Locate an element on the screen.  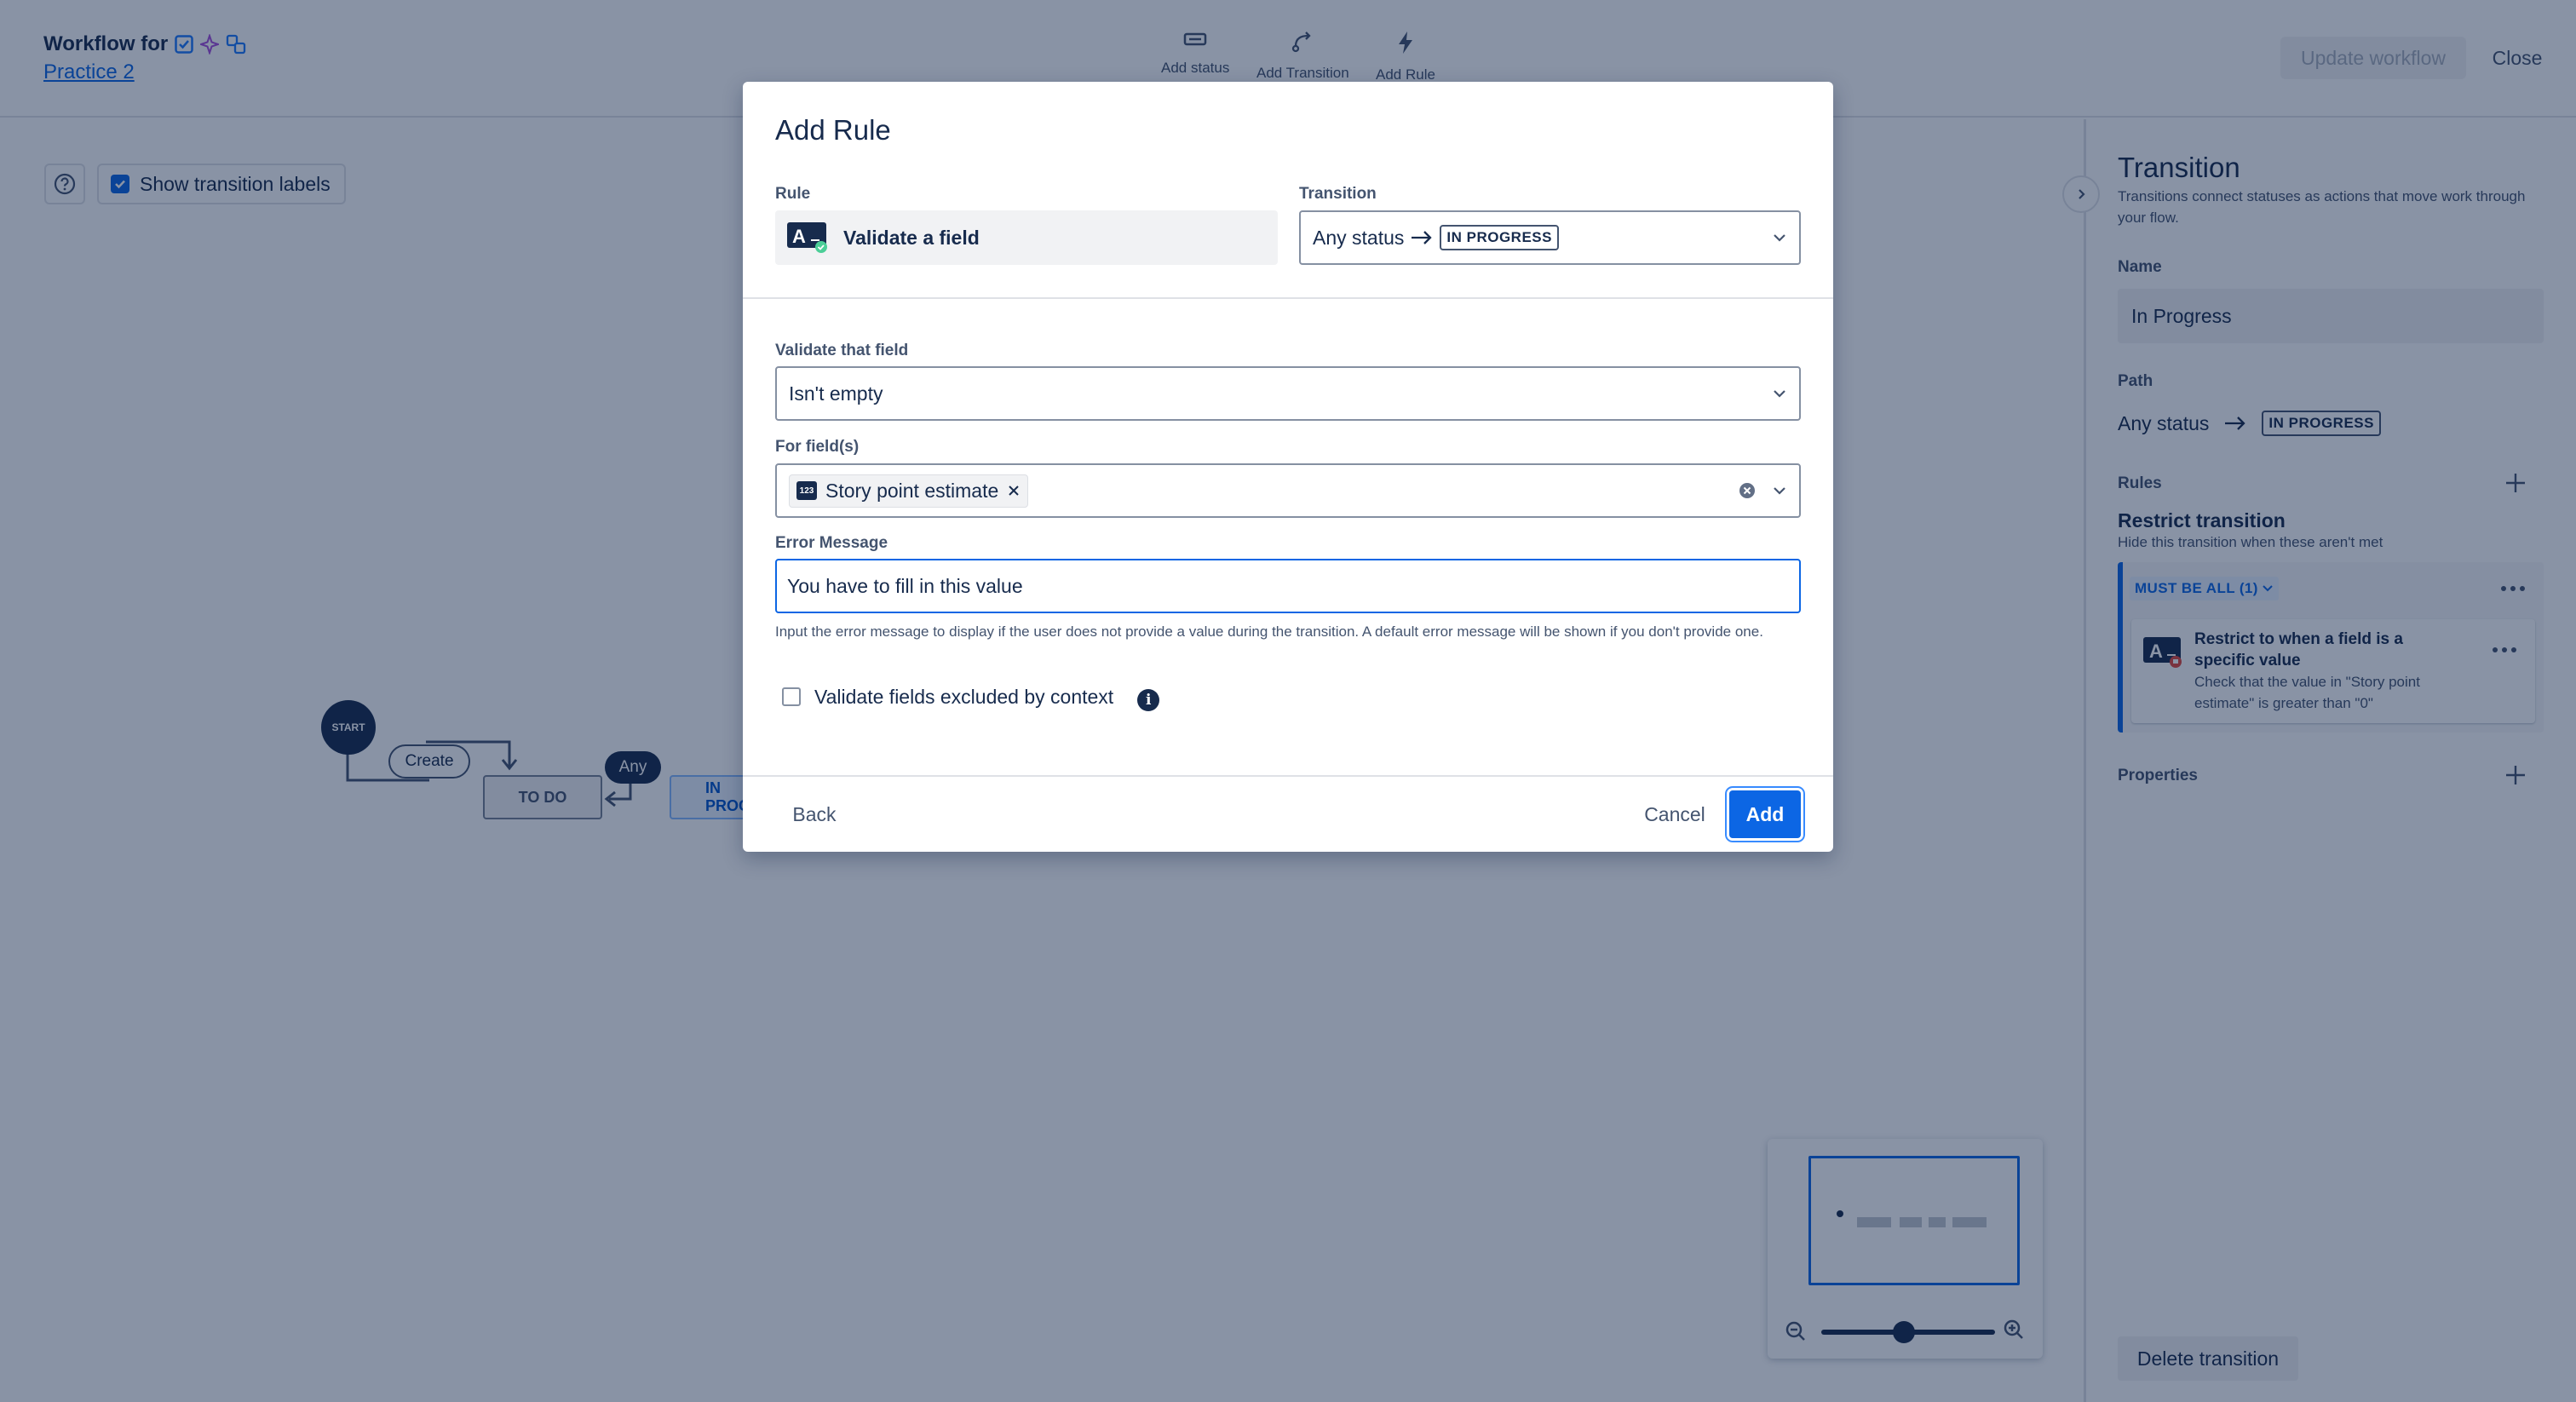
field-chip: 123 Story point estimate is located at coordinates (909, 491).